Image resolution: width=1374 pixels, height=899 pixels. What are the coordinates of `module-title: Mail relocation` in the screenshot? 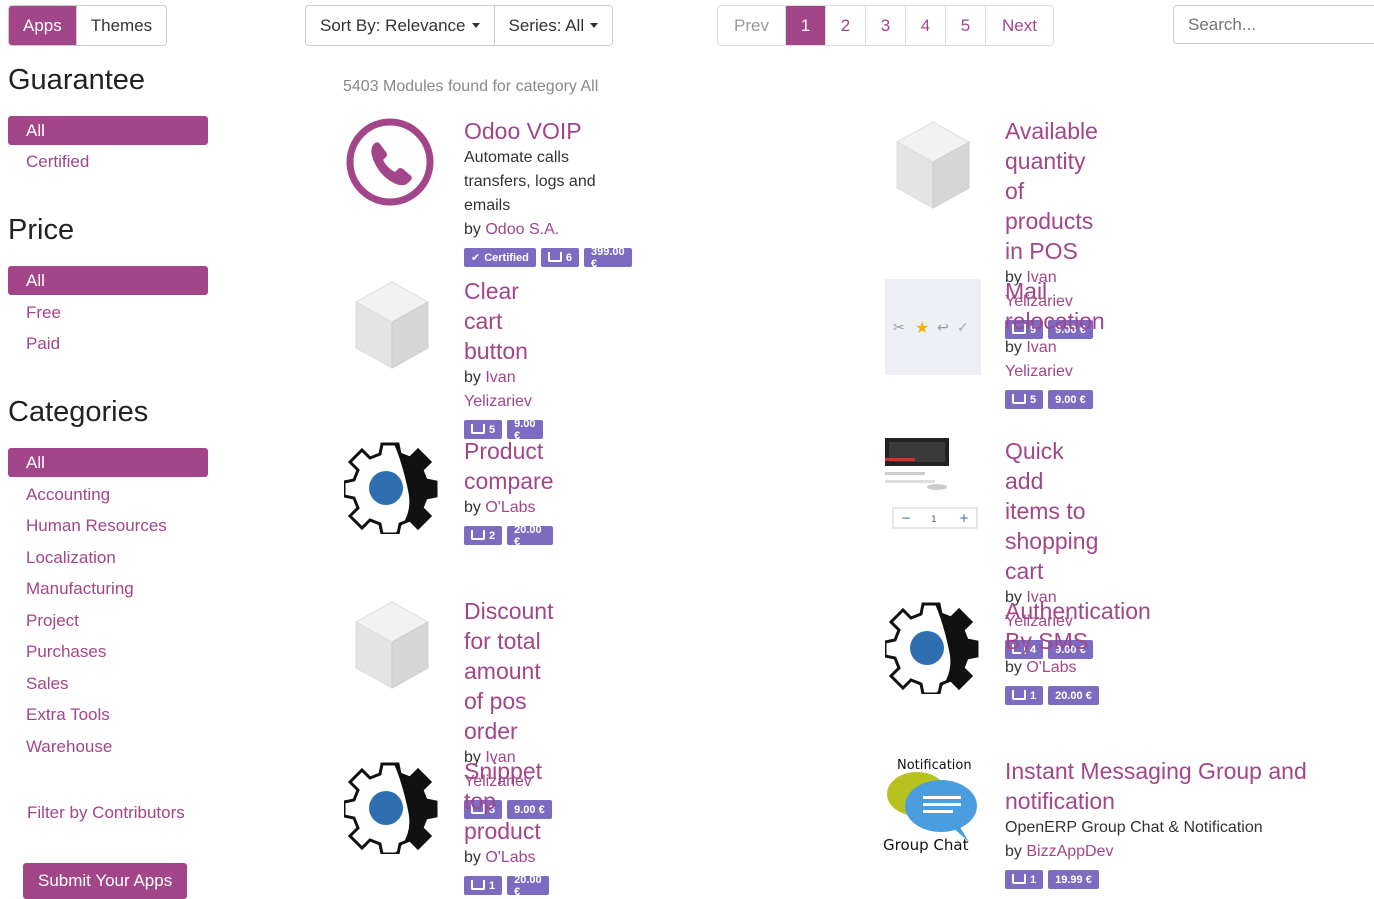 It's located at (1055, 306).